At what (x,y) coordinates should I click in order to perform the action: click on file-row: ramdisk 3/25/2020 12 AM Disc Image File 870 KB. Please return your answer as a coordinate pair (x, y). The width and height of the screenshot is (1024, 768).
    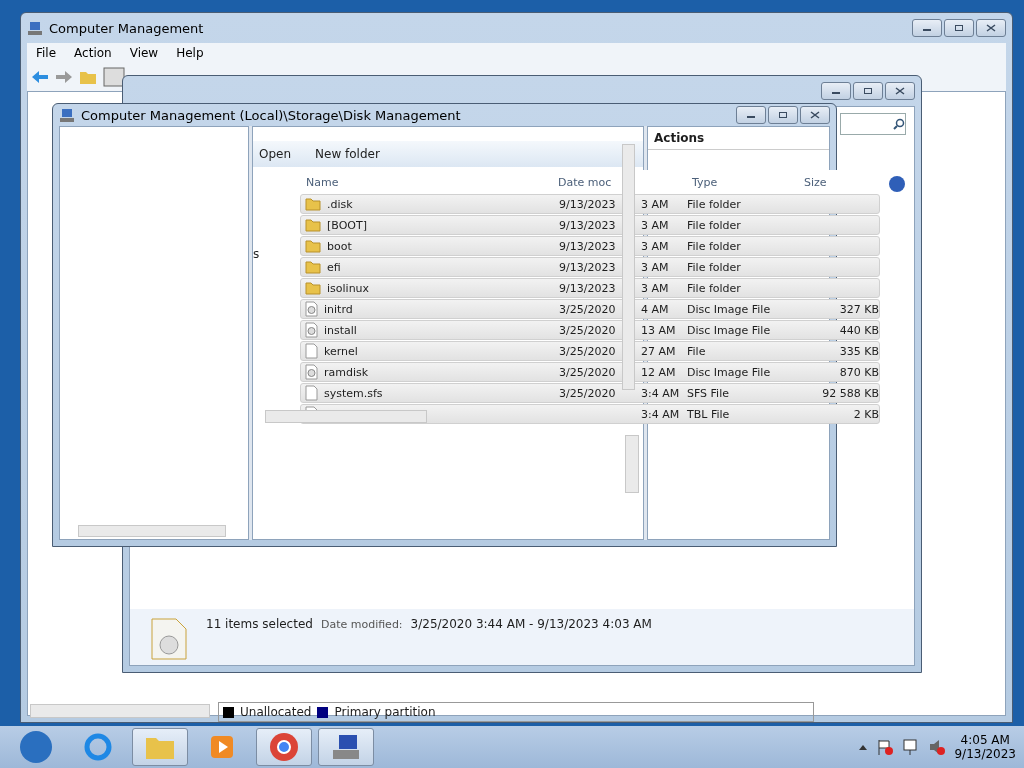
    Looking at the image, I should click on (590, 372).